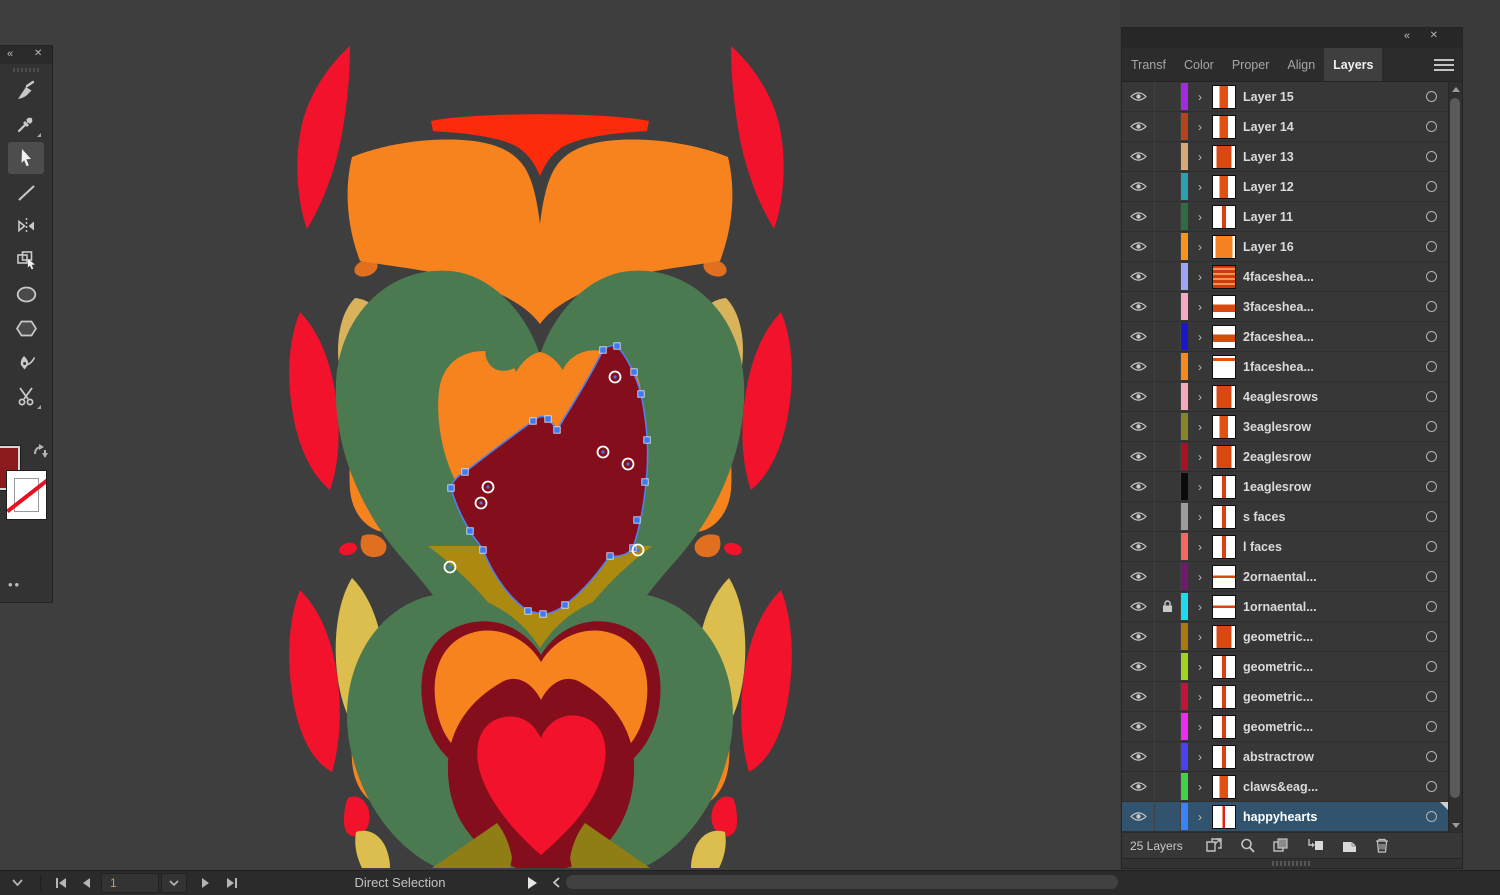 The height and width of the screenshot is (895, 1500). Describe the element at coordinates (26, 158) in the screenshot. I see `selection-tool` at that location.